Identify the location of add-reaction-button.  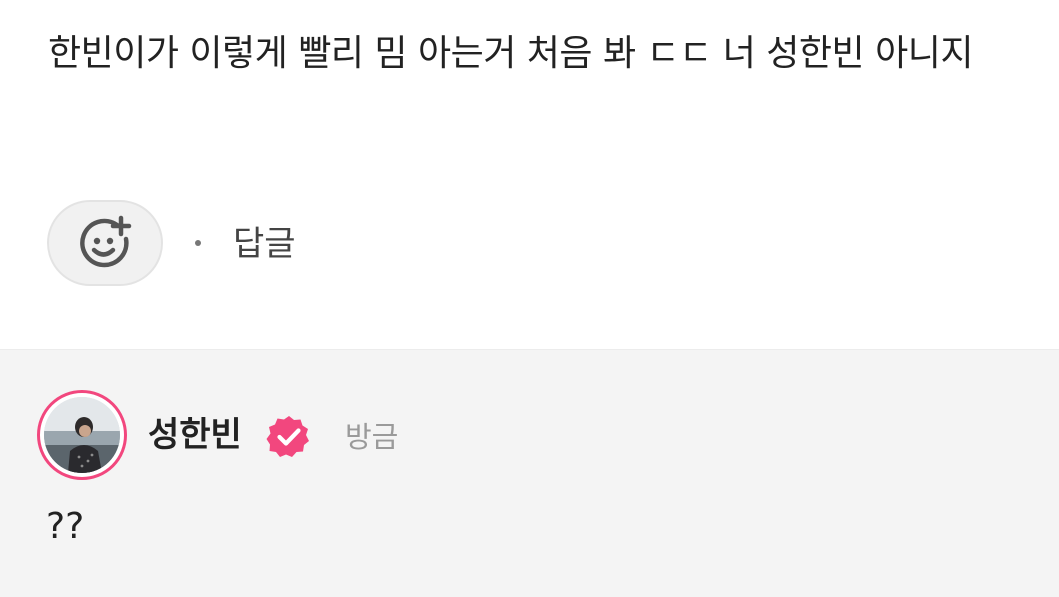
(105, 243).